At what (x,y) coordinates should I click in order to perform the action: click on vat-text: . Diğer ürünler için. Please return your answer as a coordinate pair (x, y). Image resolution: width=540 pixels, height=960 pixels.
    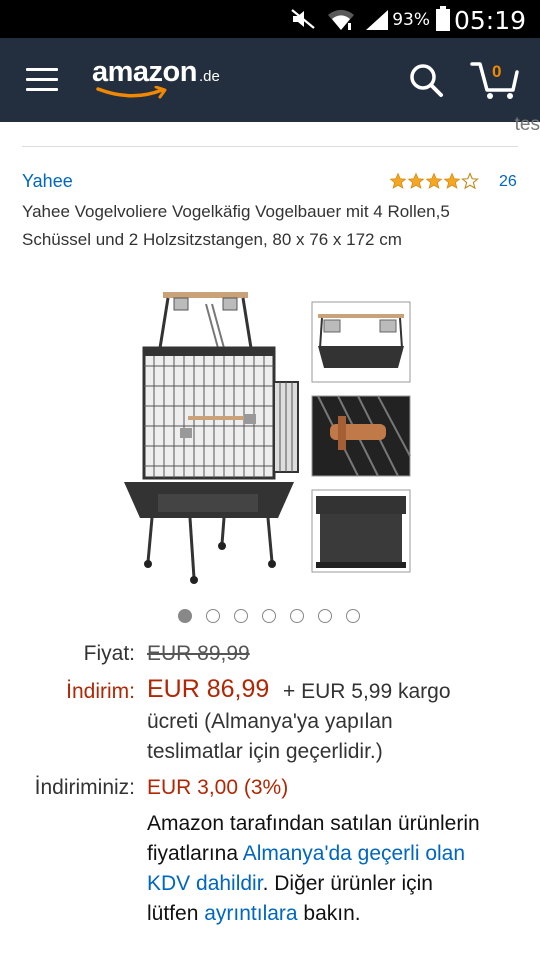
    Looking at the image, I should click on (347, 883).